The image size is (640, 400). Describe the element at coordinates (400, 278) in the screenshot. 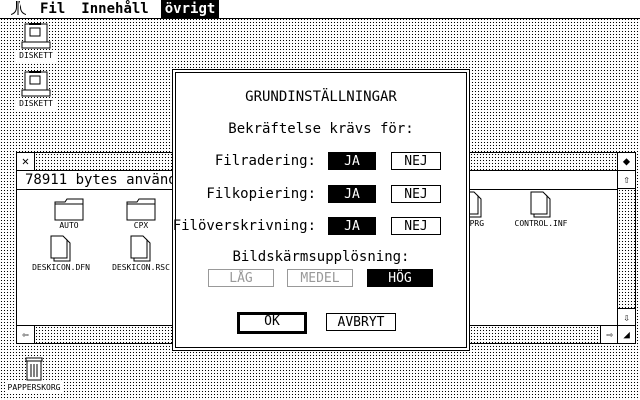

I see `resolution-high-button: HÖG` at that location.